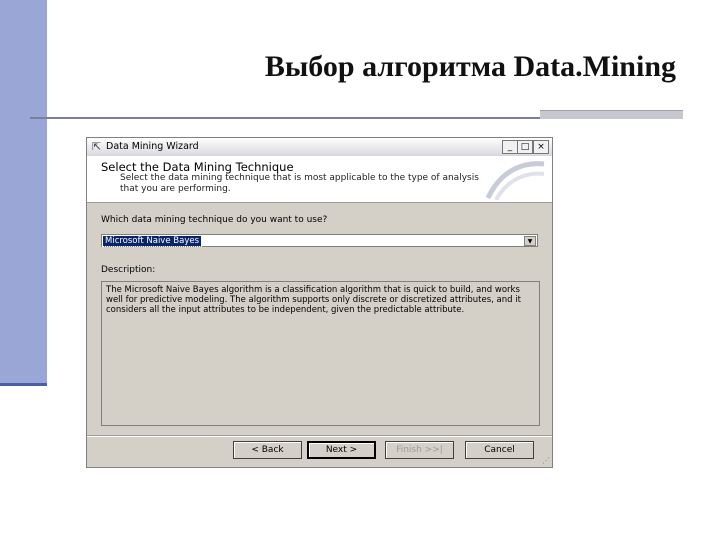 Image resolution: width=720 pixels, height=540 pixels. Describe the element at coordinates (546, 460) in the screenshot. I see `resize-grip-icon: ⋰` at that location.